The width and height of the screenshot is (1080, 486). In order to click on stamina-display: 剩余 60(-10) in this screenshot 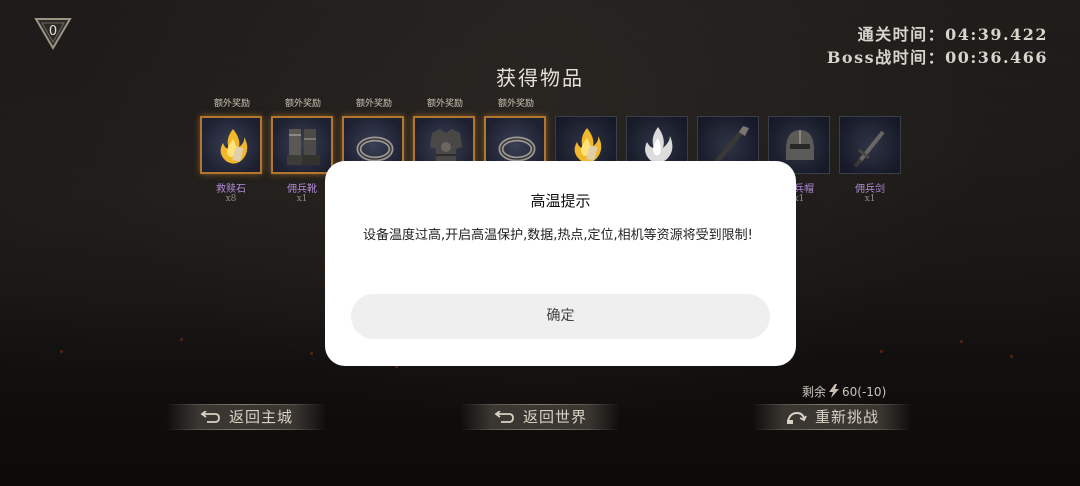, I will do `click(844, 391)`.